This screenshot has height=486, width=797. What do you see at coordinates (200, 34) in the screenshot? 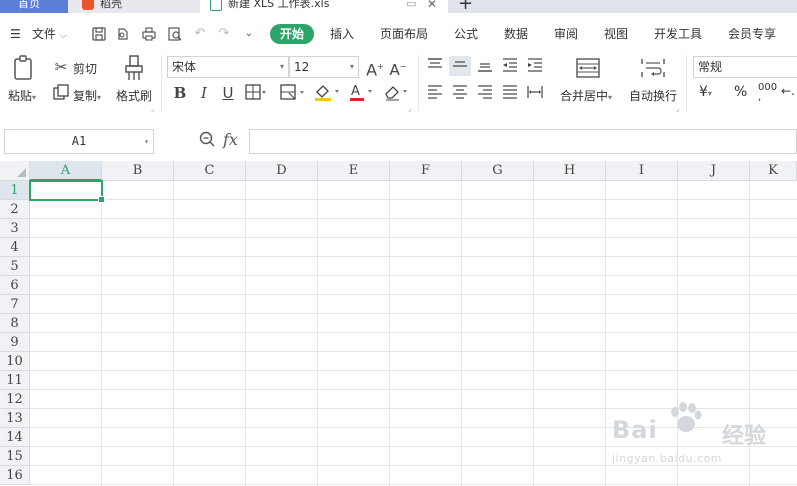
I see `undo-icon: ↶` at bounding box center [200, 34].